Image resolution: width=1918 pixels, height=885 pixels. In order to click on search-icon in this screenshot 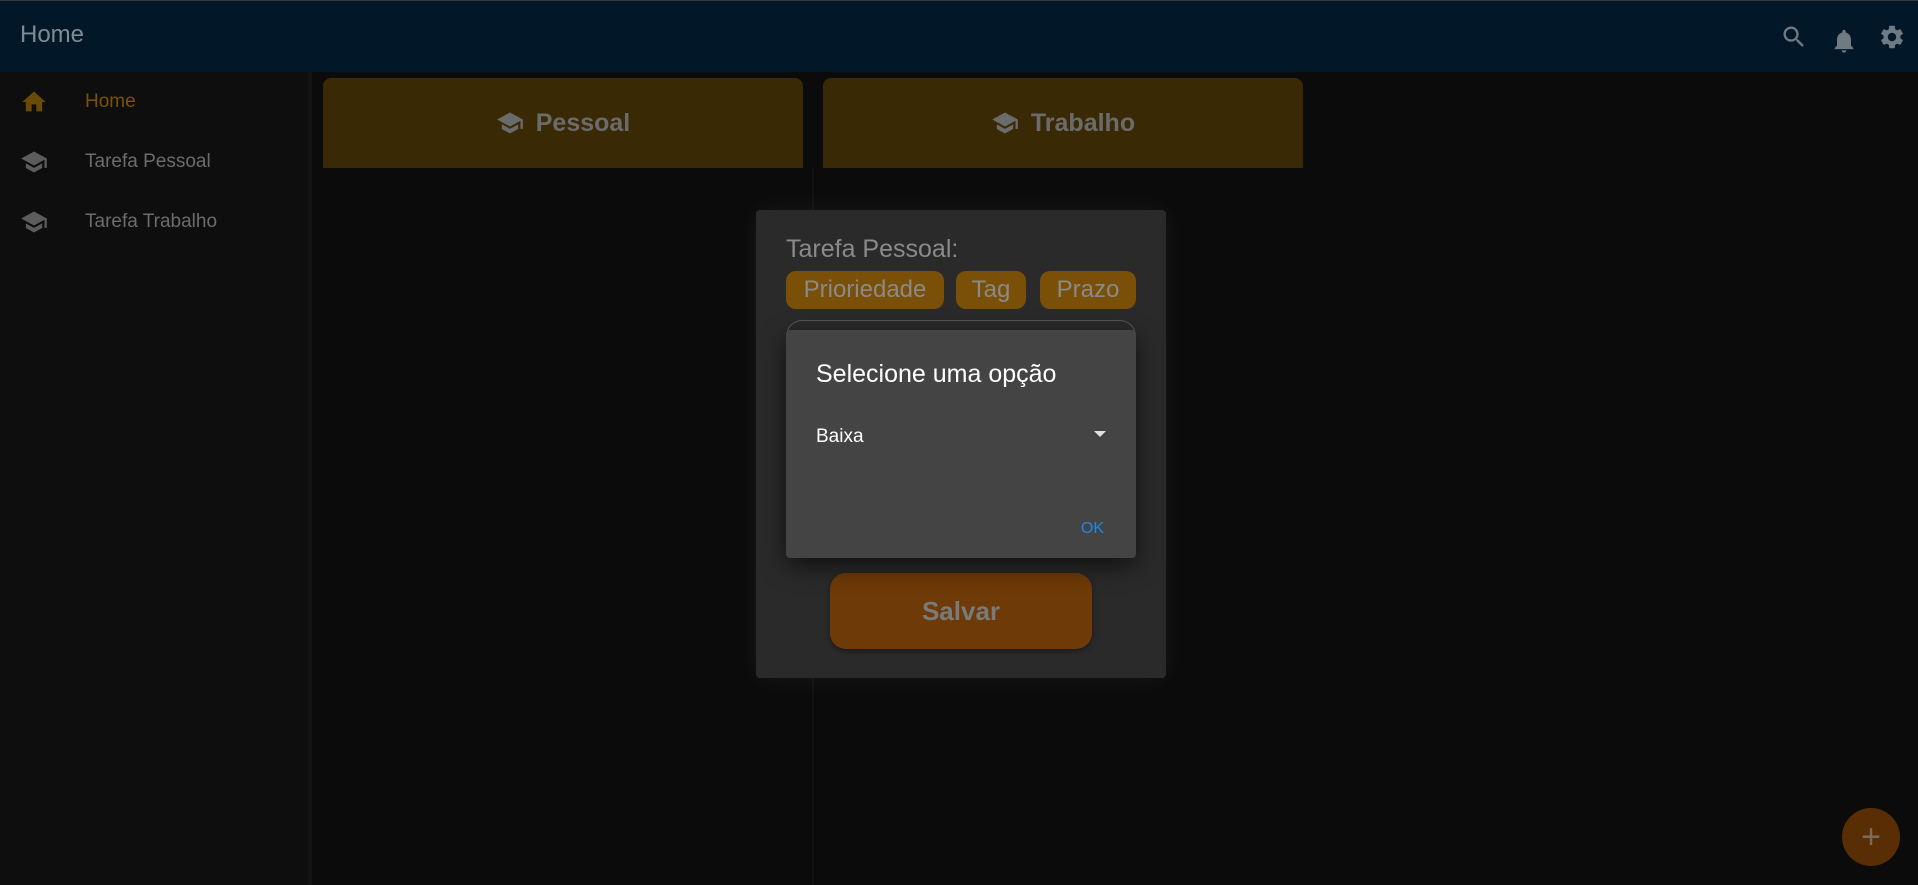, I will do `click(1794, 37)`.